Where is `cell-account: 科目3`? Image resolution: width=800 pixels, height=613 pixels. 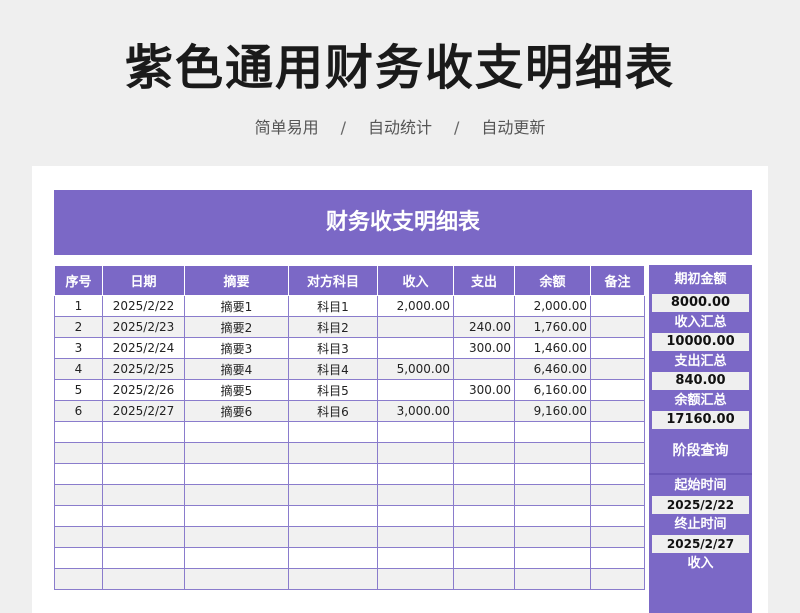 cell-account: 科目3 is located at coordinates (333, 348).